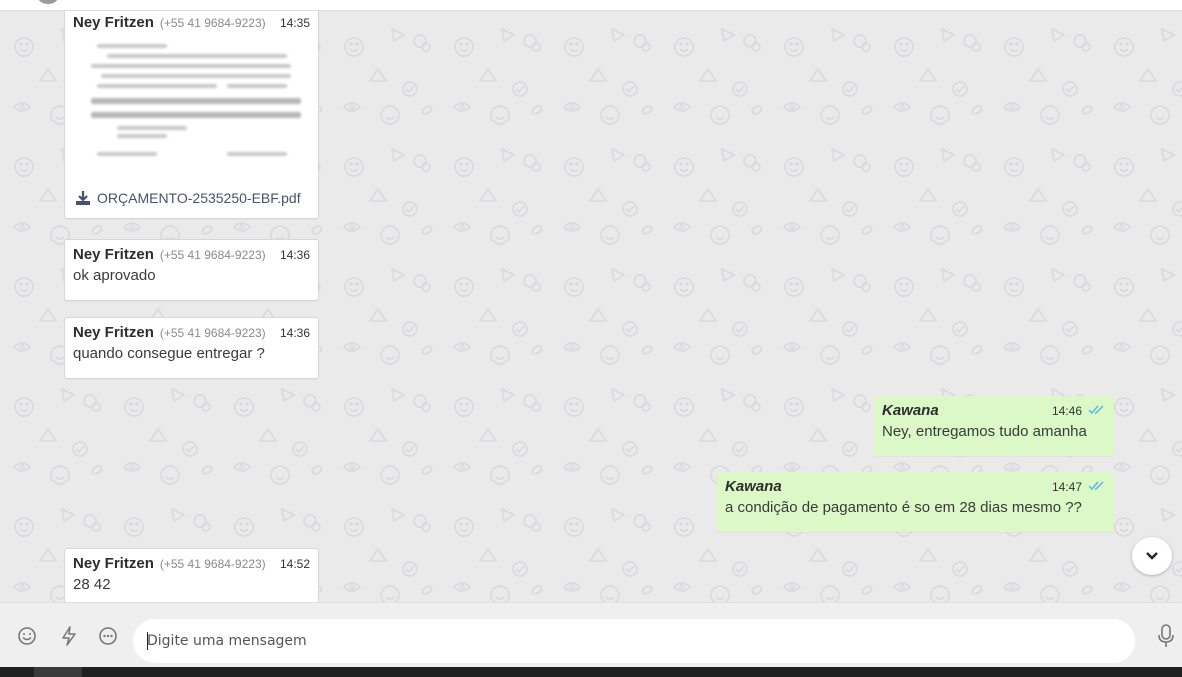  I want to click on message-time: 14:46, so click(1066, 411).